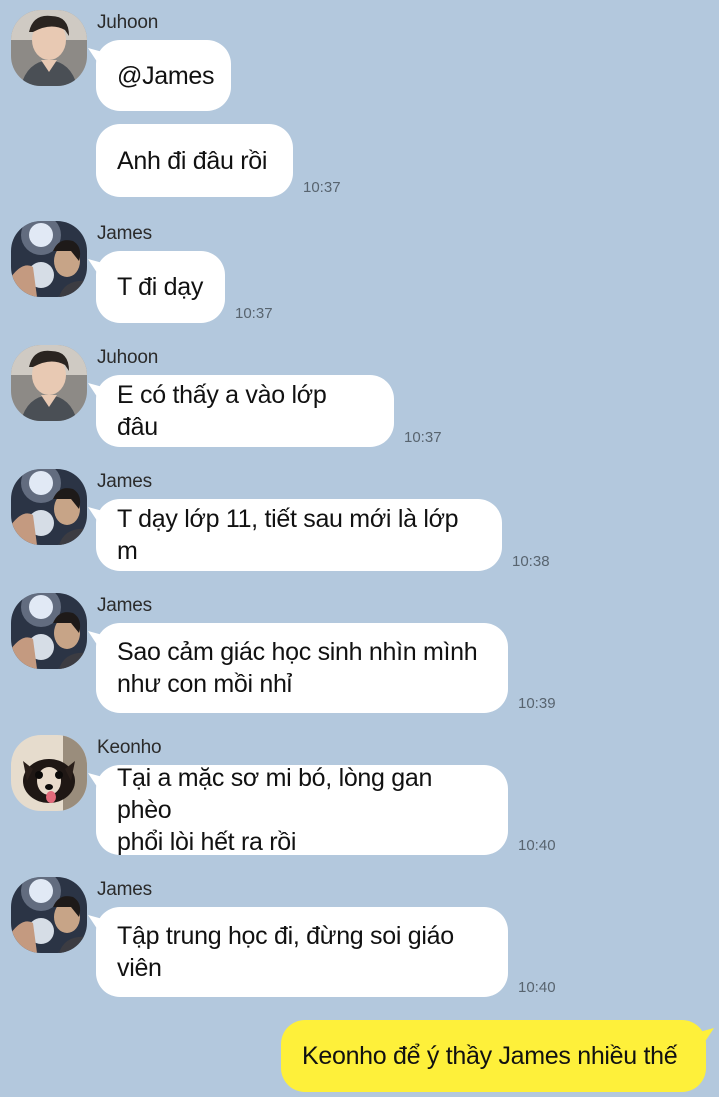 Image resolution: width=719 pixels, height=1097 pixels. I want to click on message-time: 10:38, so click(531, 561).